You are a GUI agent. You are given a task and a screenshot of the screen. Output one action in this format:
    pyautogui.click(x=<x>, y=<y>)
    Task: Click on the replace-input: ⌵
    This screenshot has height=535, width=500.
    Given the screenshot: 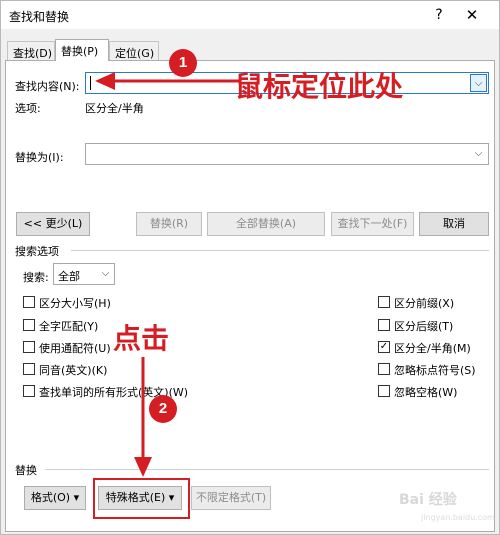 What is the action you would take?
    pyautogui.click(x=287, y=154)
    